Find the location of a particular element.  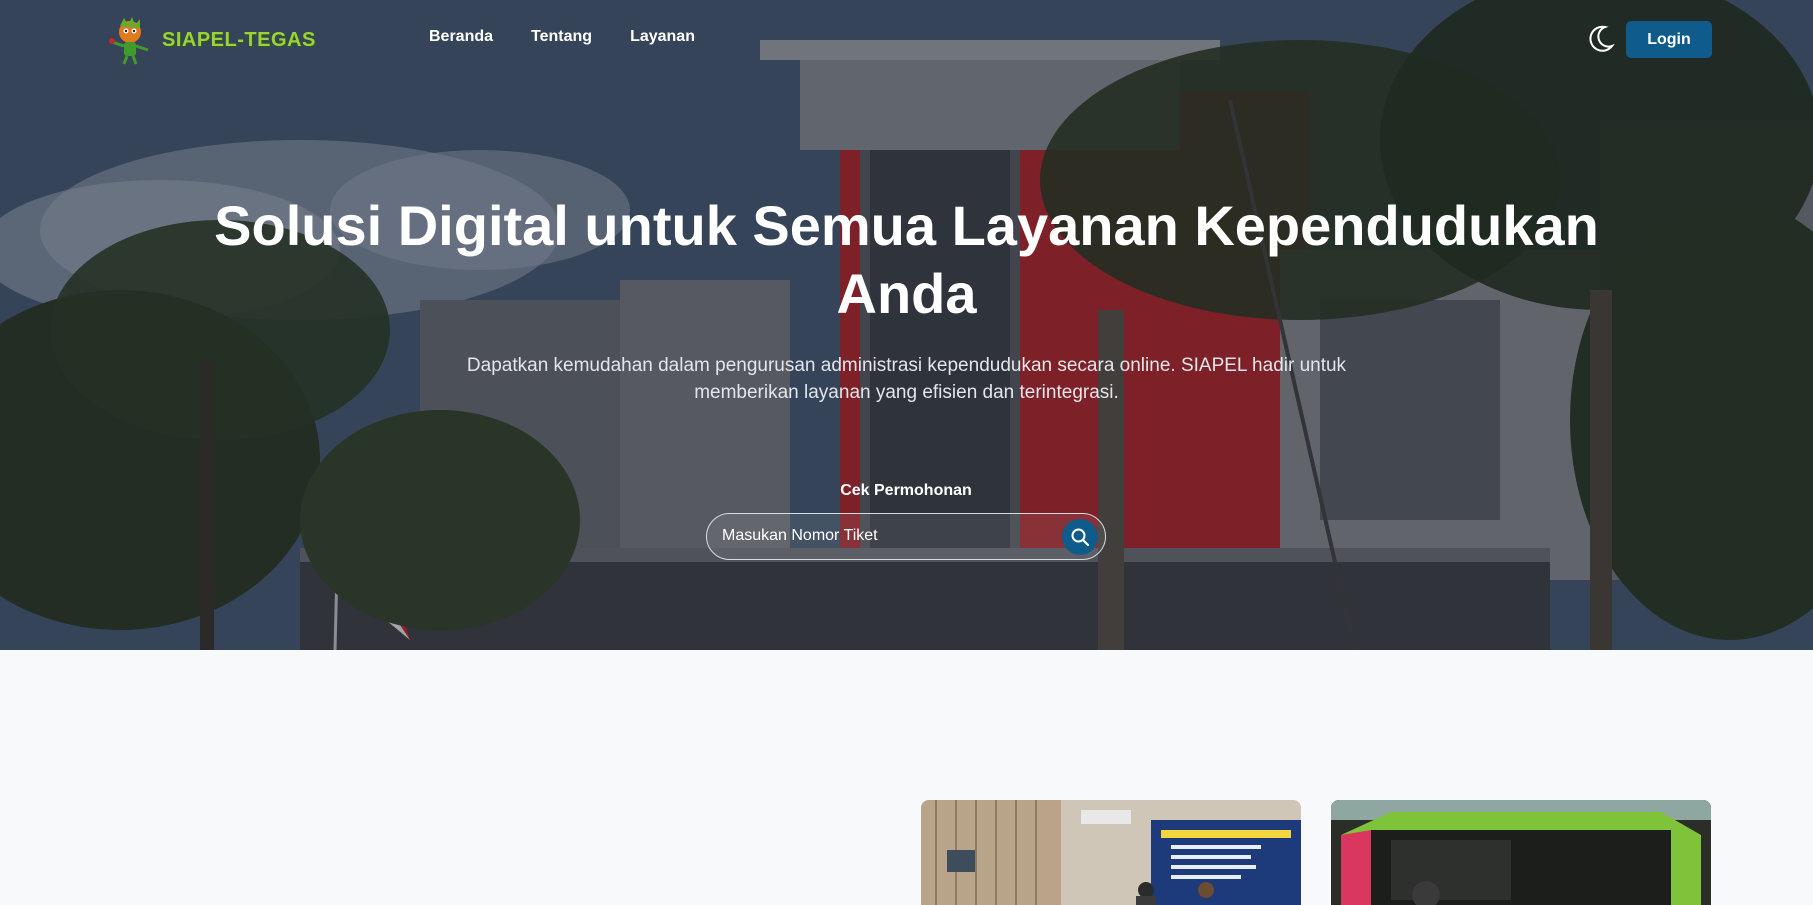

office-photo-image is located at coordinates (1111, 852).